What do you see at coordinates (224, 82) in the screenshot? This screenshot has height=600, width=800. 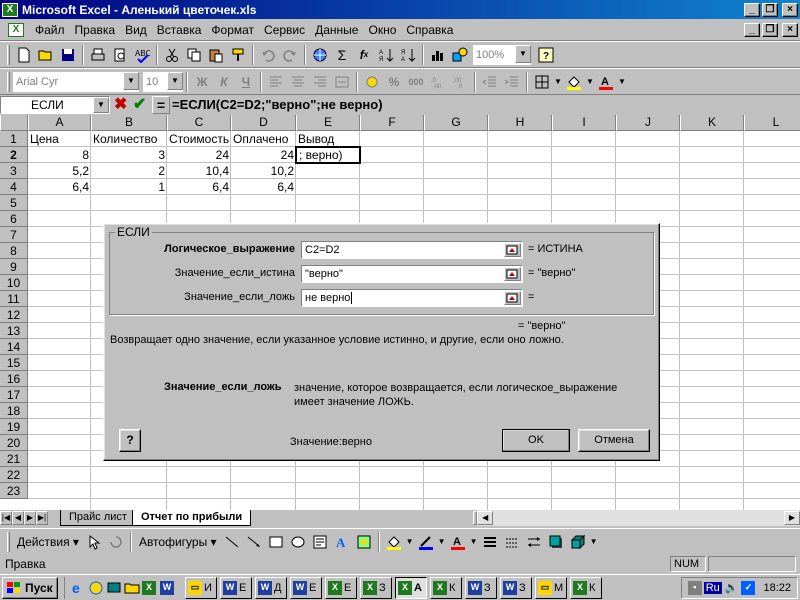 I see `italic-button: К` at bounding box center [224, 82].